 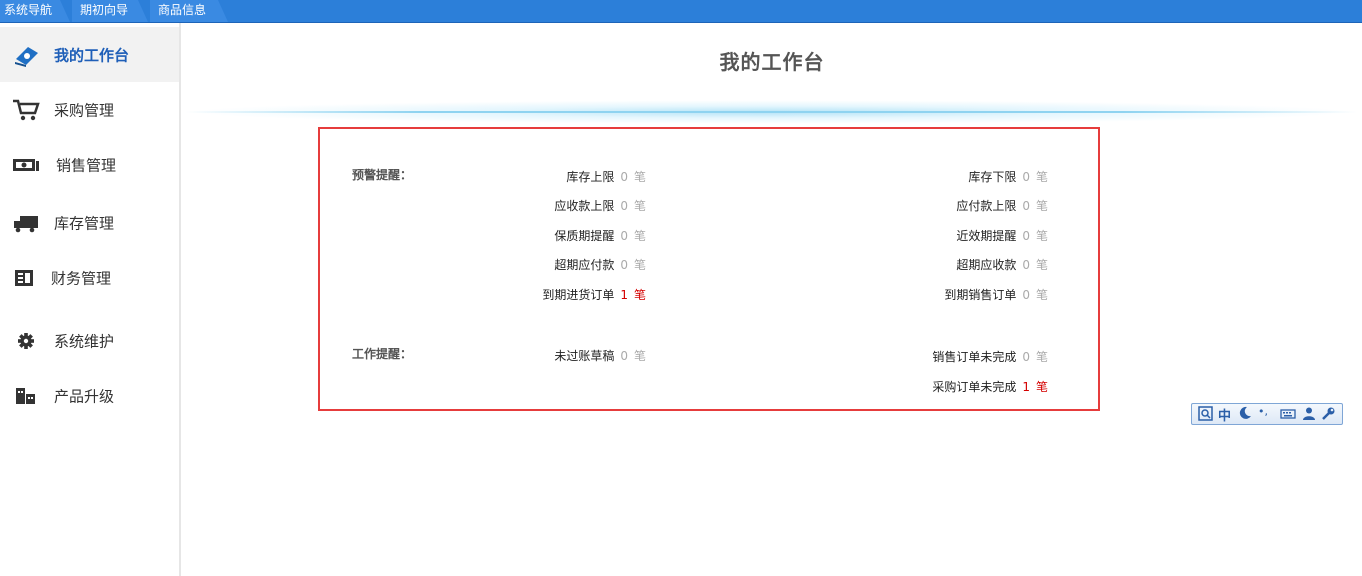 I want to click on tab-label: 期初向导, so click(x=104, y=10).